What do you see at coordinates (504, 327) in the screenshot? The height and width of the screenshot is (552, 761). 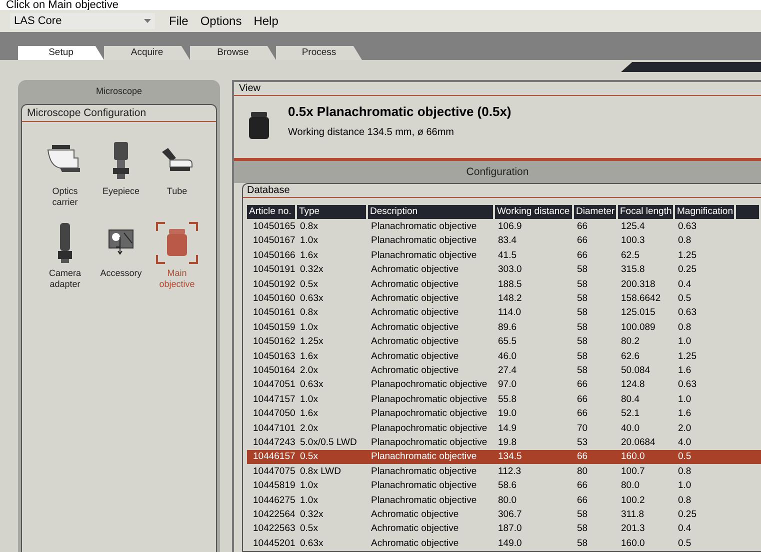 I see `table-row: 10450159 1.0x Achromatic objective 89.6 58 100.089 0.8` at bounding box center [504, 327].